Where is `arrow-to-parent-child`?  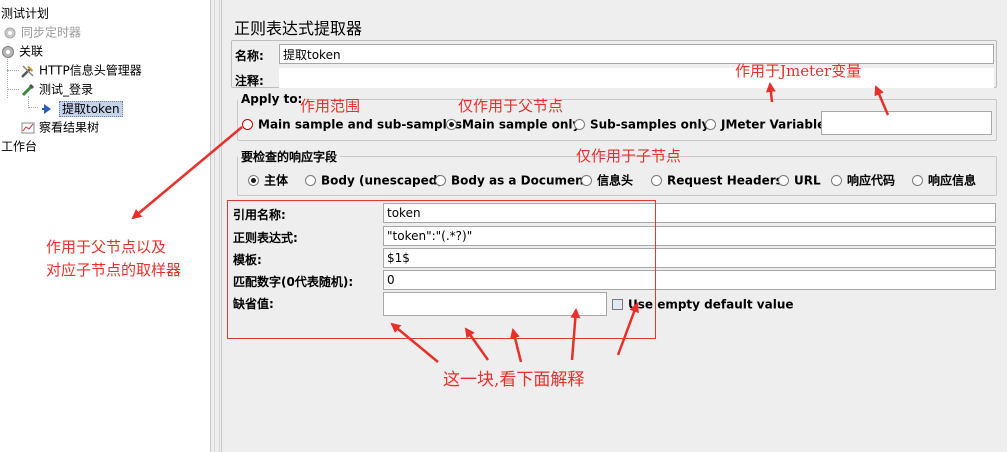
arrow-to-parent-child is located at coordinates (187, 173).